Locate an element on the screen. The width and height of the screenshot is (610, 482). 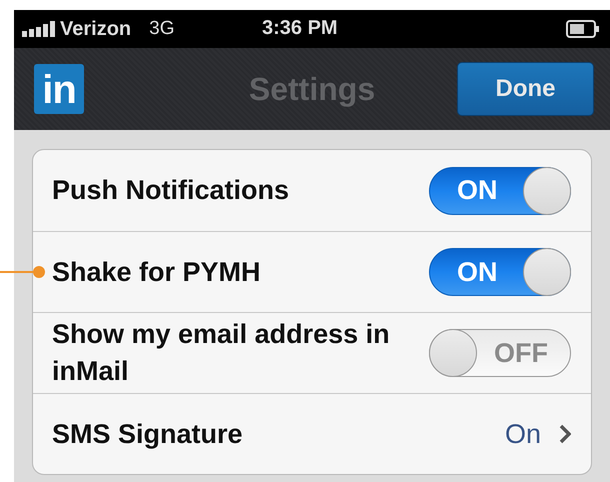
logo-icon: in is located at coordinates (59, 89).